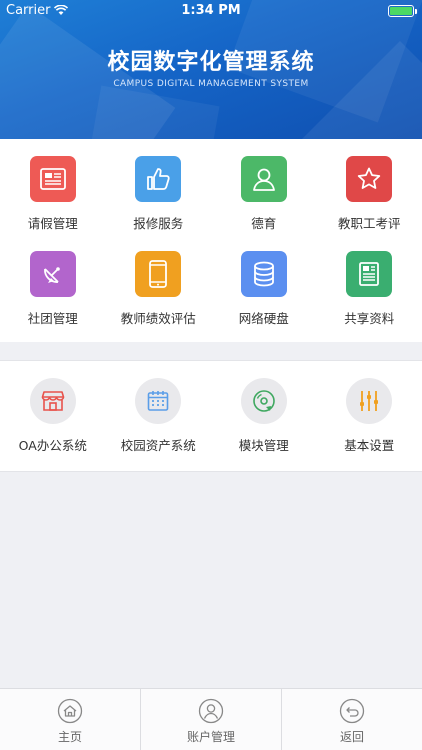 This screenshot has width=422, height=750. I want to click on person-icon, so click(263, 179).